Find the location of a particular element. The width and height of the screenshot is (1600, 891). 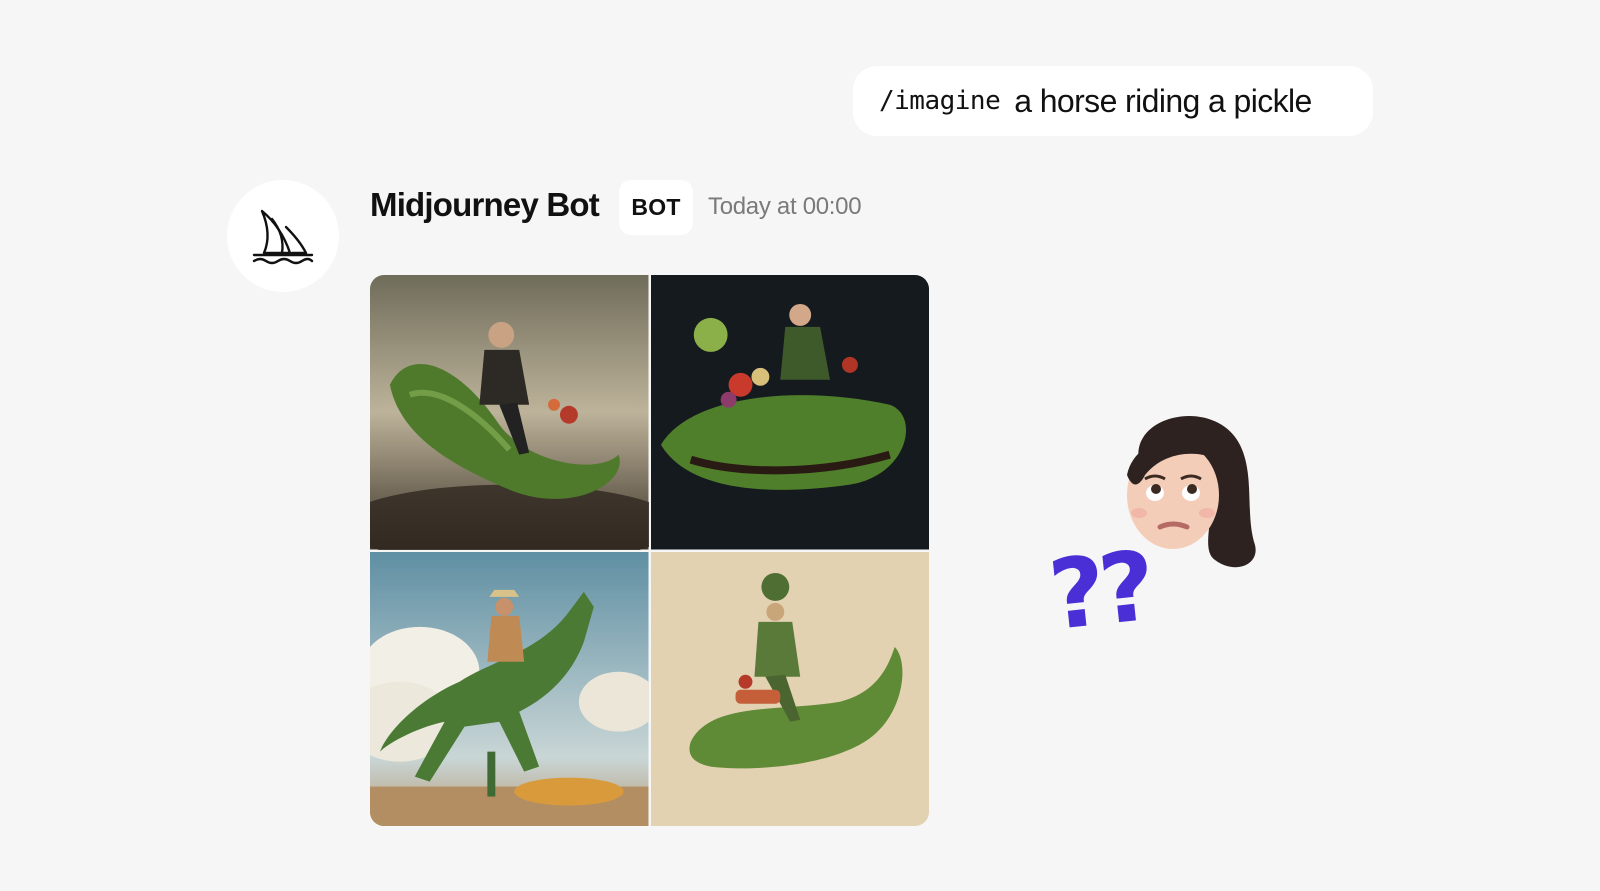

question-marks: ?? is located at coordinates (1099, 591).